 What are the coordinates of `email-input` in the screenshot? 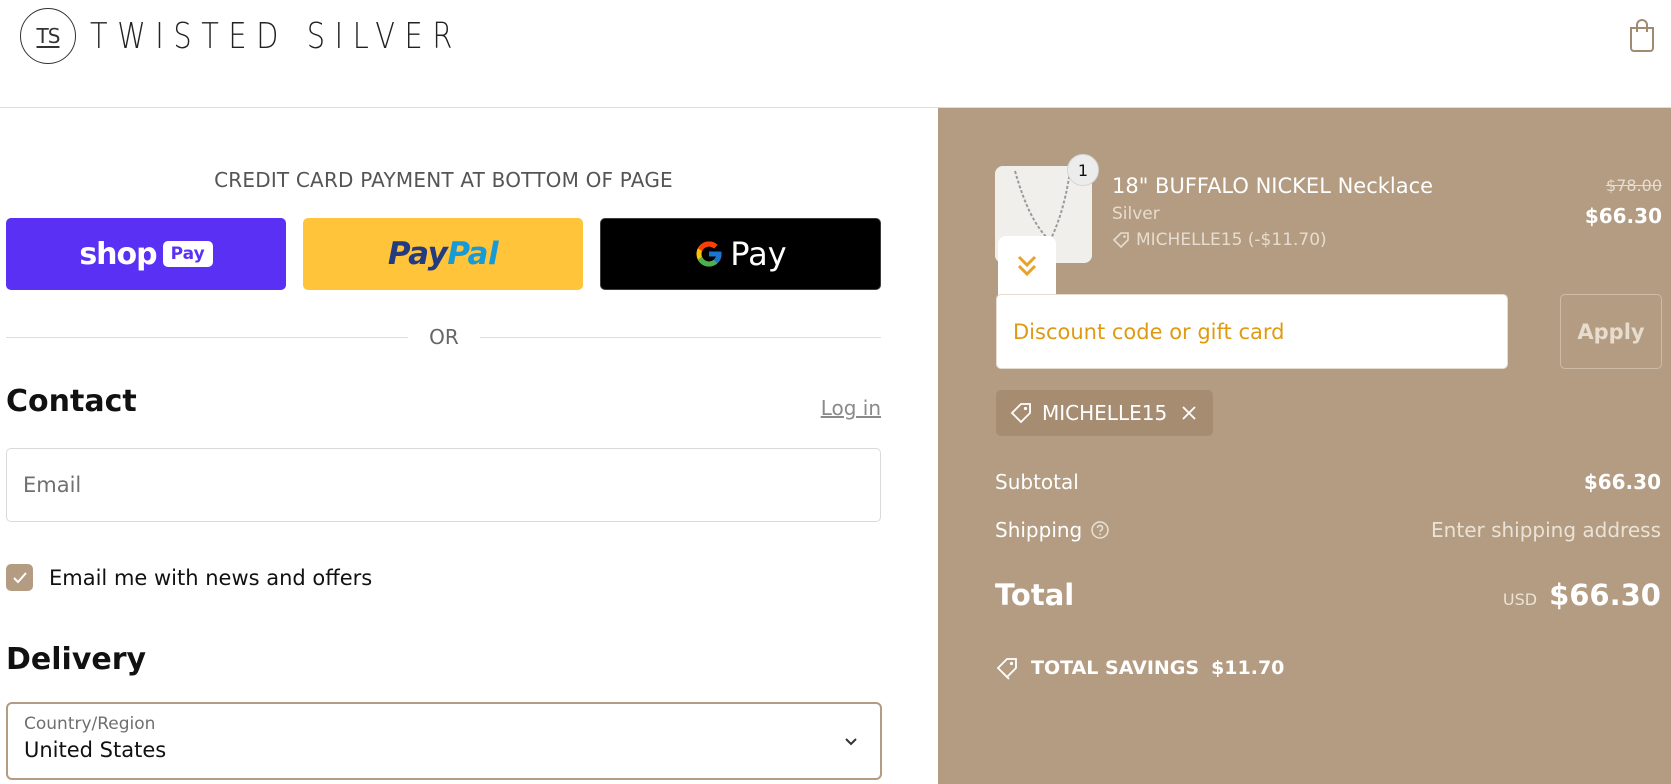 It's located at (443, 485).